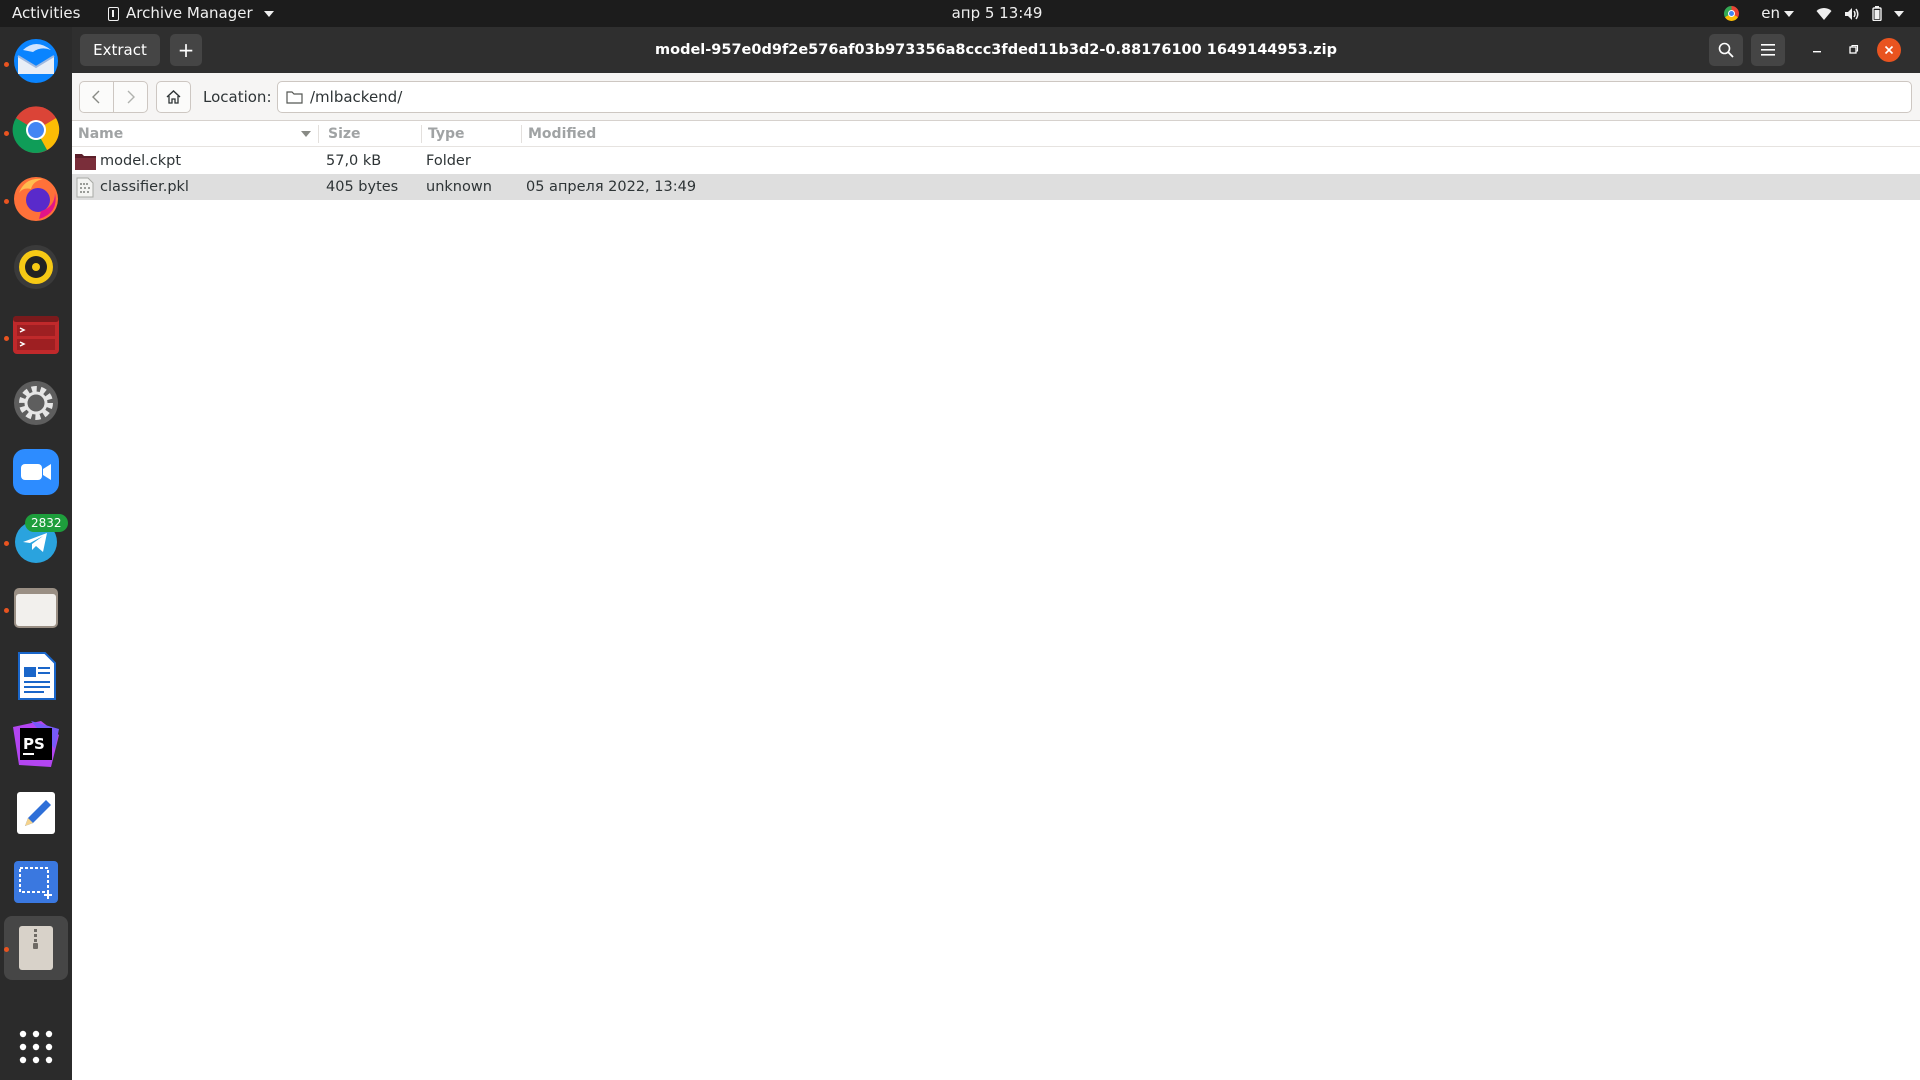 This screenshot has width=1920, height=1080. I want to click on sort-descending-icon, so click(306, 134).